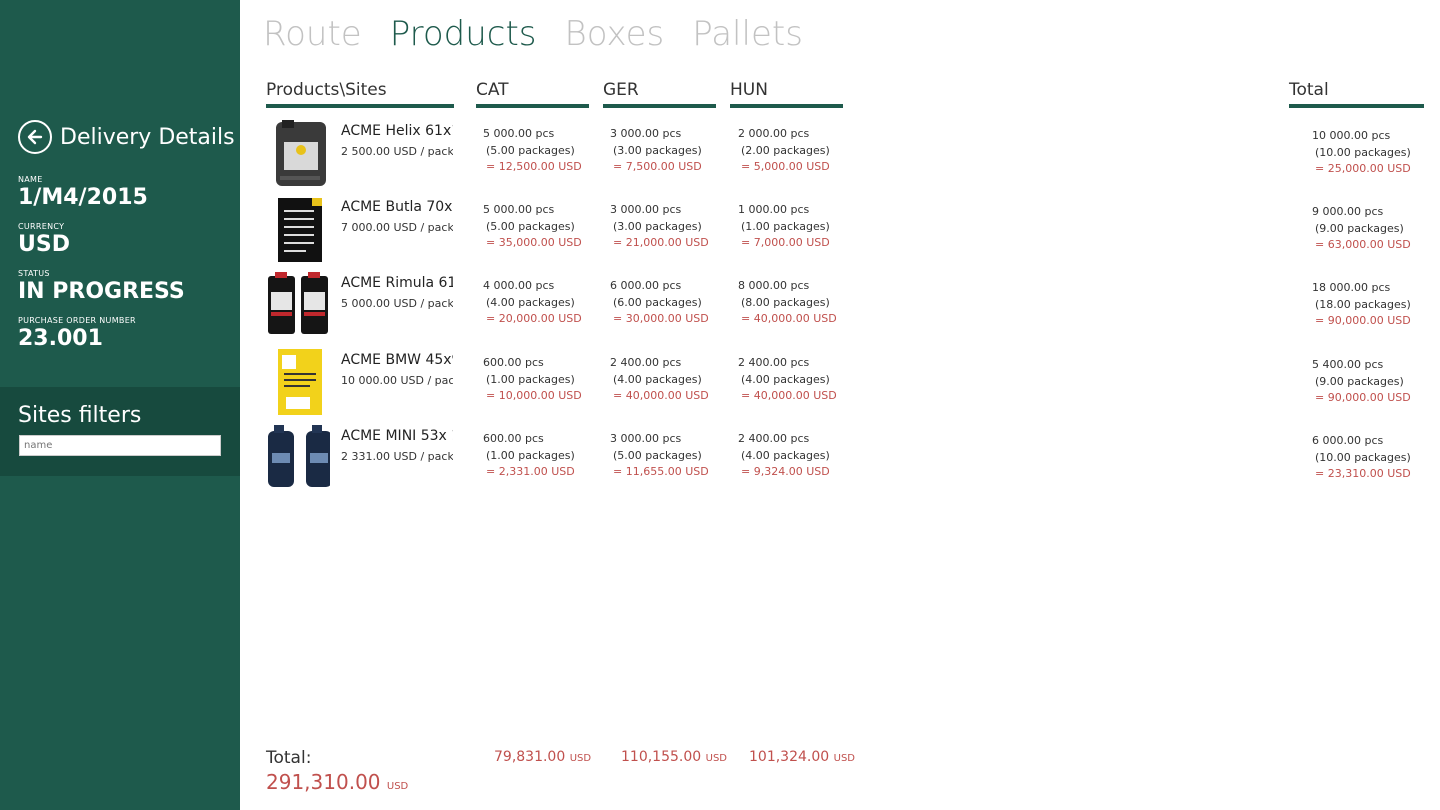 This screenshot has height=810, width=1440. Describe the element at coordinates (534, 166) in the screenshot. I see `line-cost: = 12,500.00 USD` at that location.